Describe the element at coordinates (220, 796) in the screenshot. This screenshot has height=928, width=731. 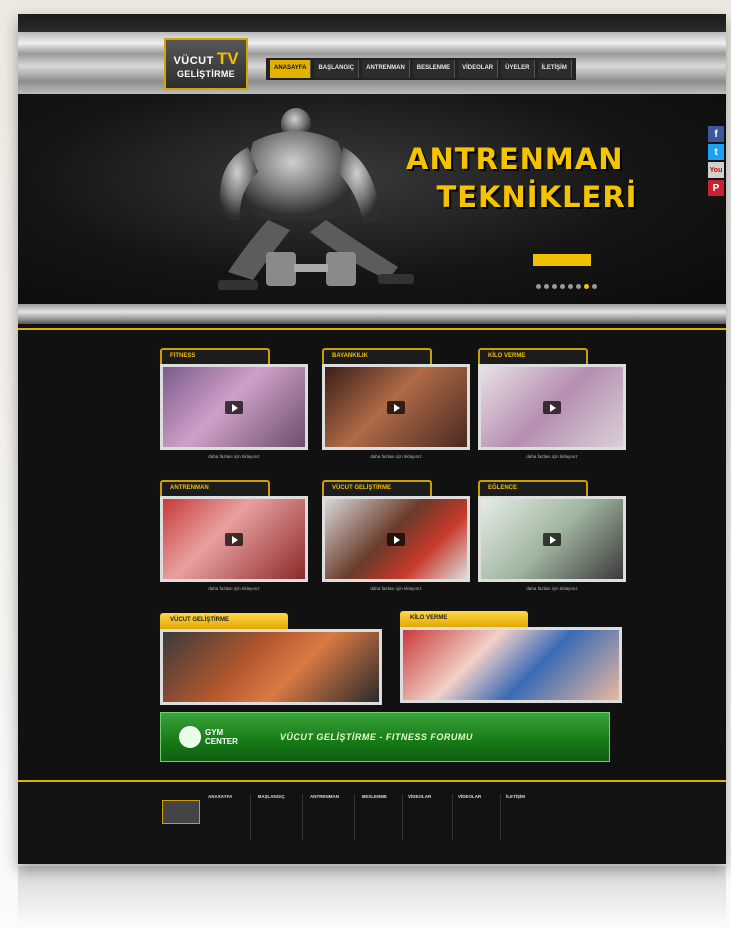
I see `footer-col-anasayfa: ANASAYFA` at that location.